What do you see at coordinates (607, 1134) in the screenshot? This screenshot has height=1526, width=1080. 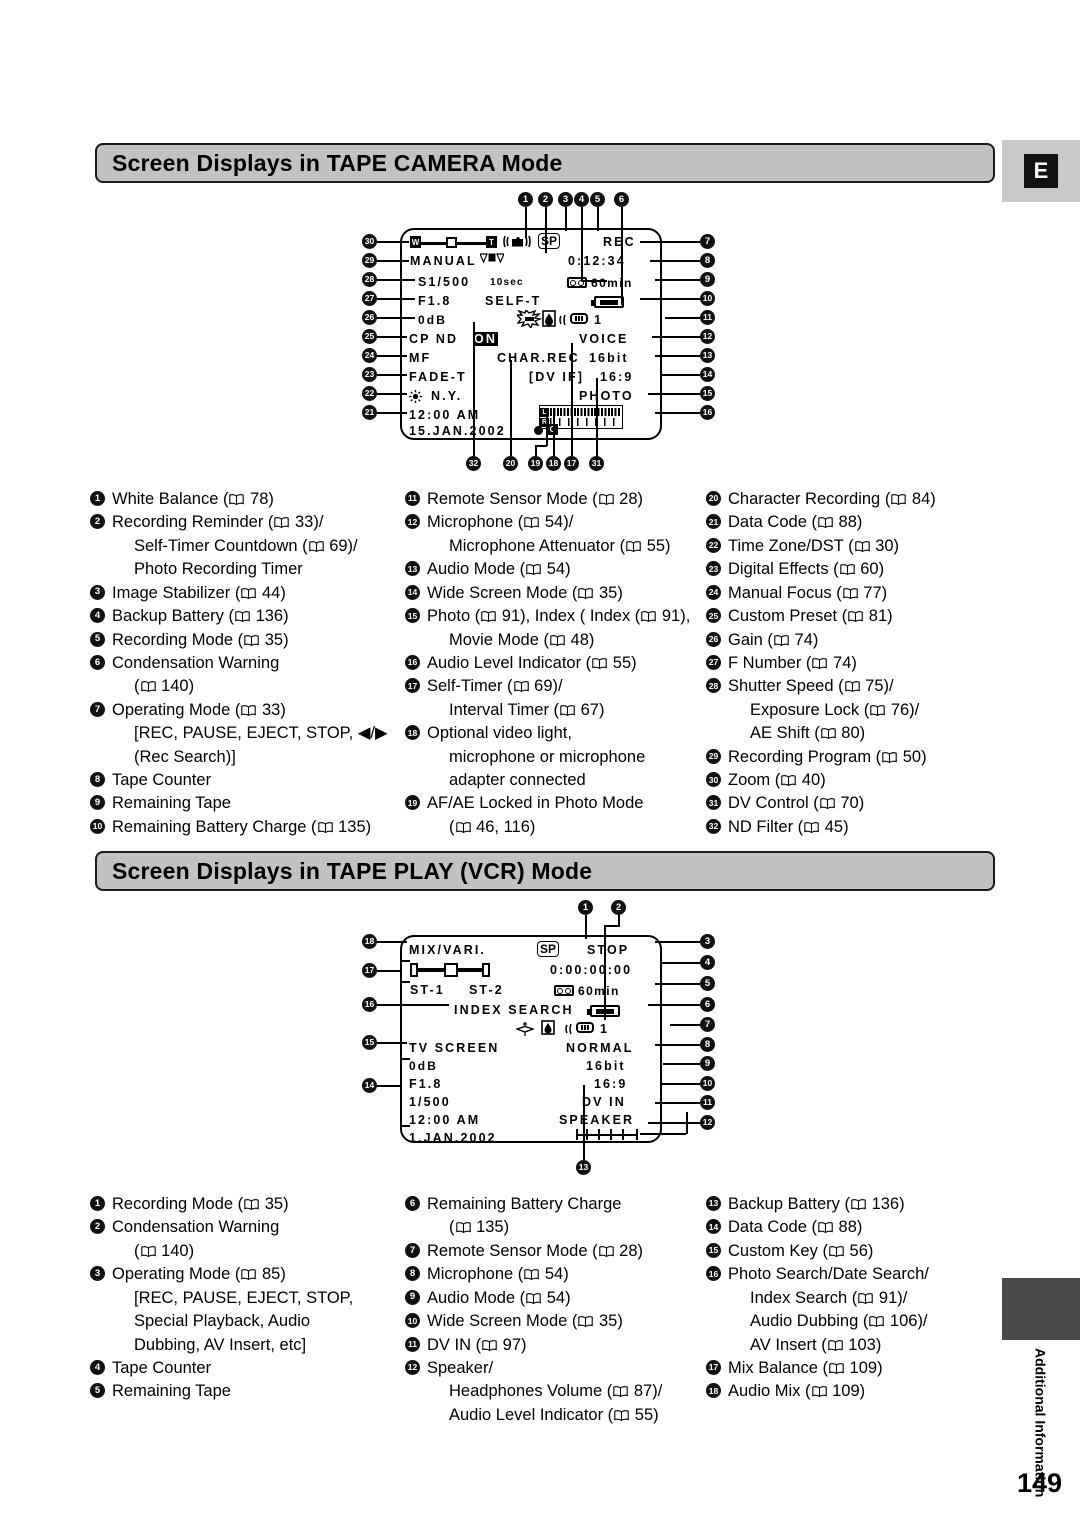 I see `headphones-volume-bar` at bounding box center [607, 1134].